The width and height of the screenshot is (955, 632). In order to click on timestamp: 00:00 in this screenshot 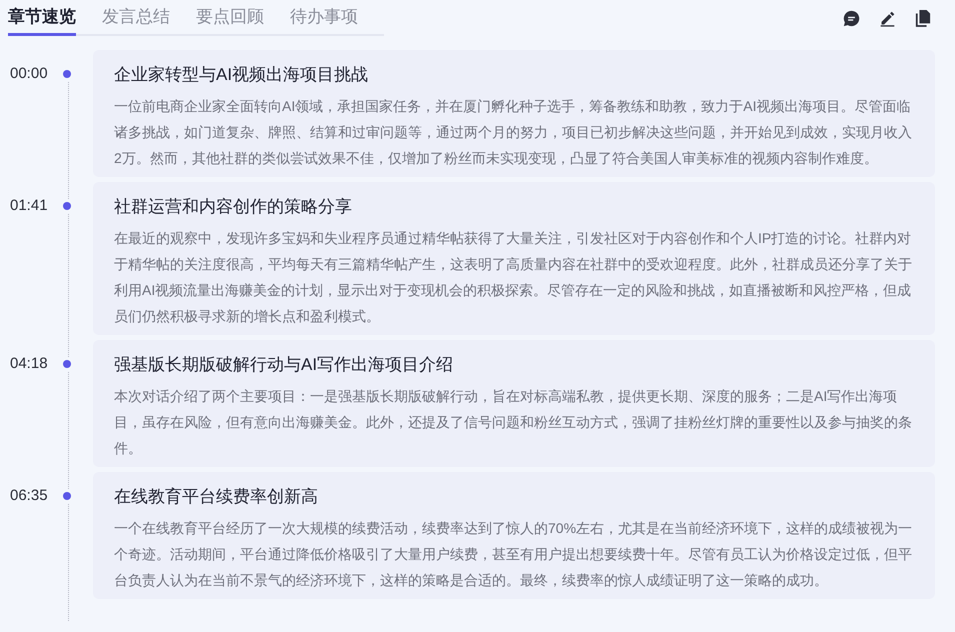, I will do `click(34, 120)`.